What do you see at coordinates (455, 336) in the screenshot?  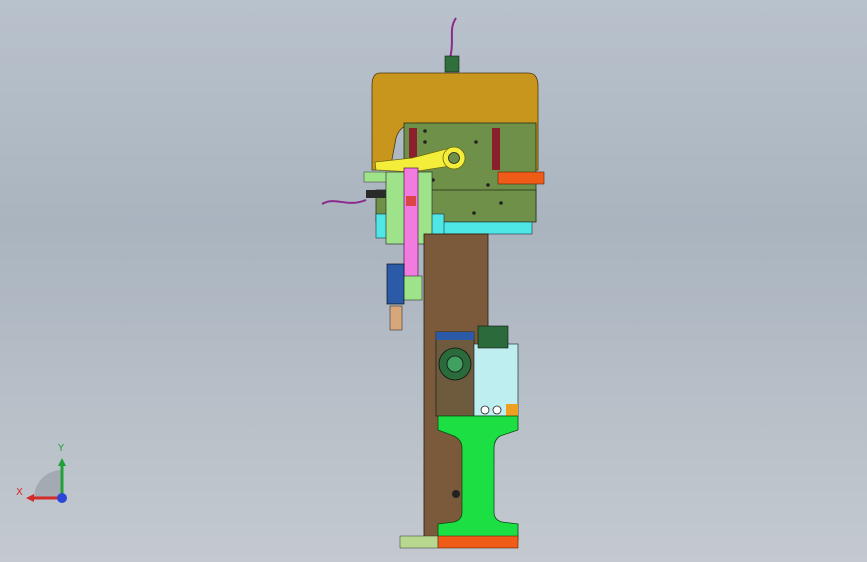 I see `valve-cap` at bounding box center [455, 336].